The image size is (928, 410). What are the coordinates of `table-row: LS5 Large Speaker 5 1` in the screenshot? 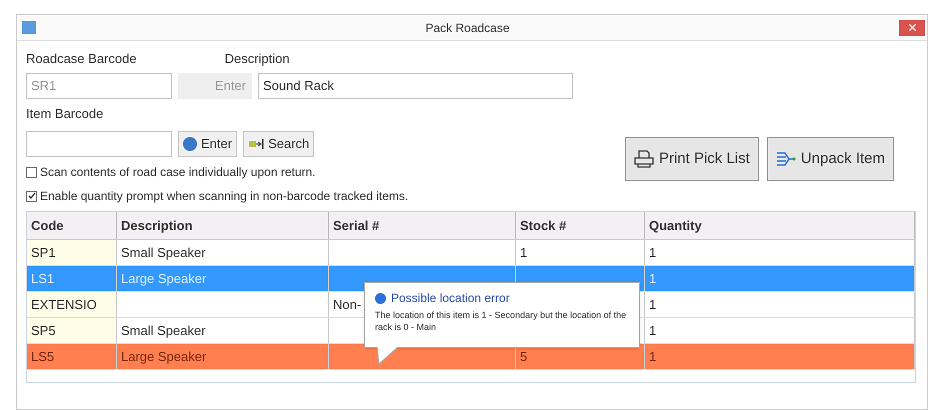 It's located at (471, 357).